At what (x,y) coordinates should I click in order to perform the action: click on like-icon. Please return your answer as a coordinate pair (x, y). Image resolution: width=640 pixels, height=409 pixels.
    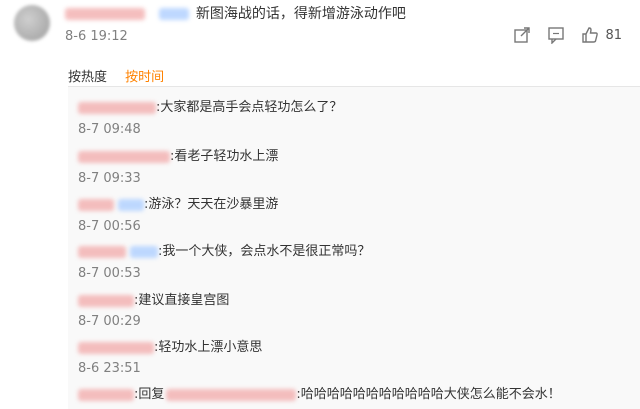
    Looking at the image, I should click on (590, 35).